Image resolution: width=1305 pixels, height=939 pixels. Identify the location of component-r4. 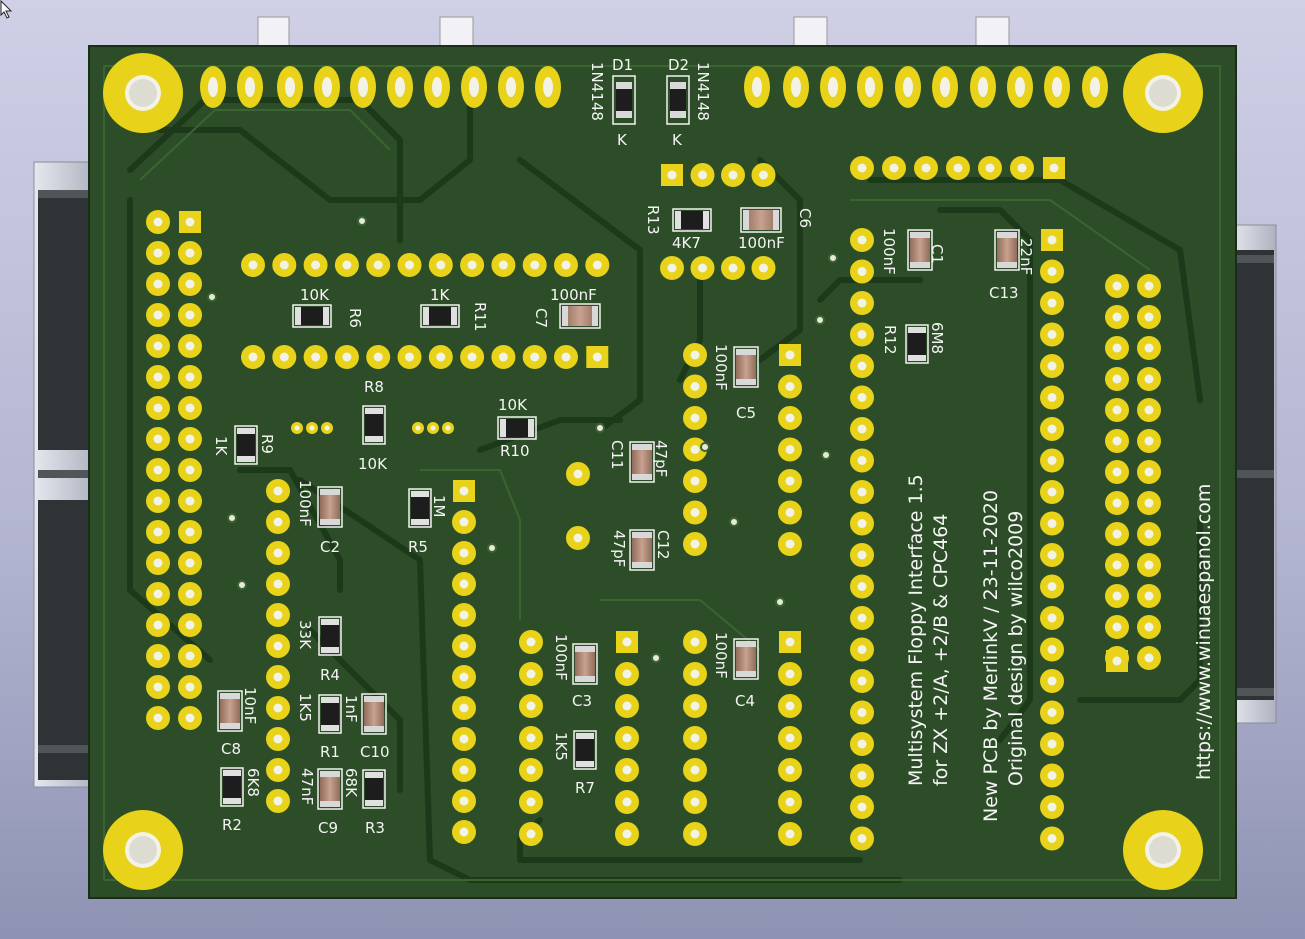
(330, 636).